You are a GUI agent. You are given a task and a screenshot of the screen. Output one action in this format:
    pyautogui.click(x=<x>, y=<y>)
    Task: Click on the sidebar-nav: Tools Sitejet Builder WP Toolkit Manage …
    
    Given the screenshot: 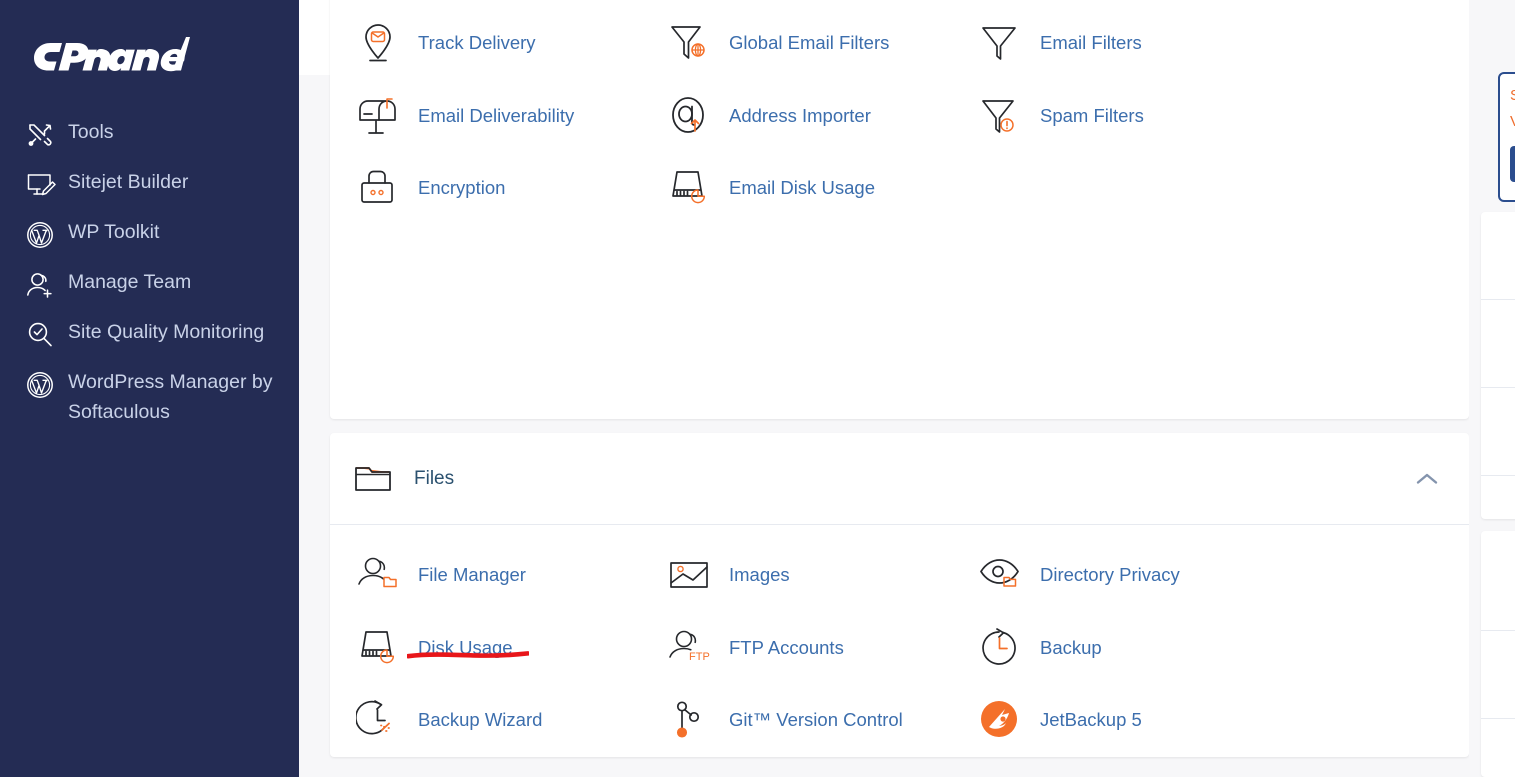 What is the action you would take?
    pyautogui.click(x=149, y=269)
    